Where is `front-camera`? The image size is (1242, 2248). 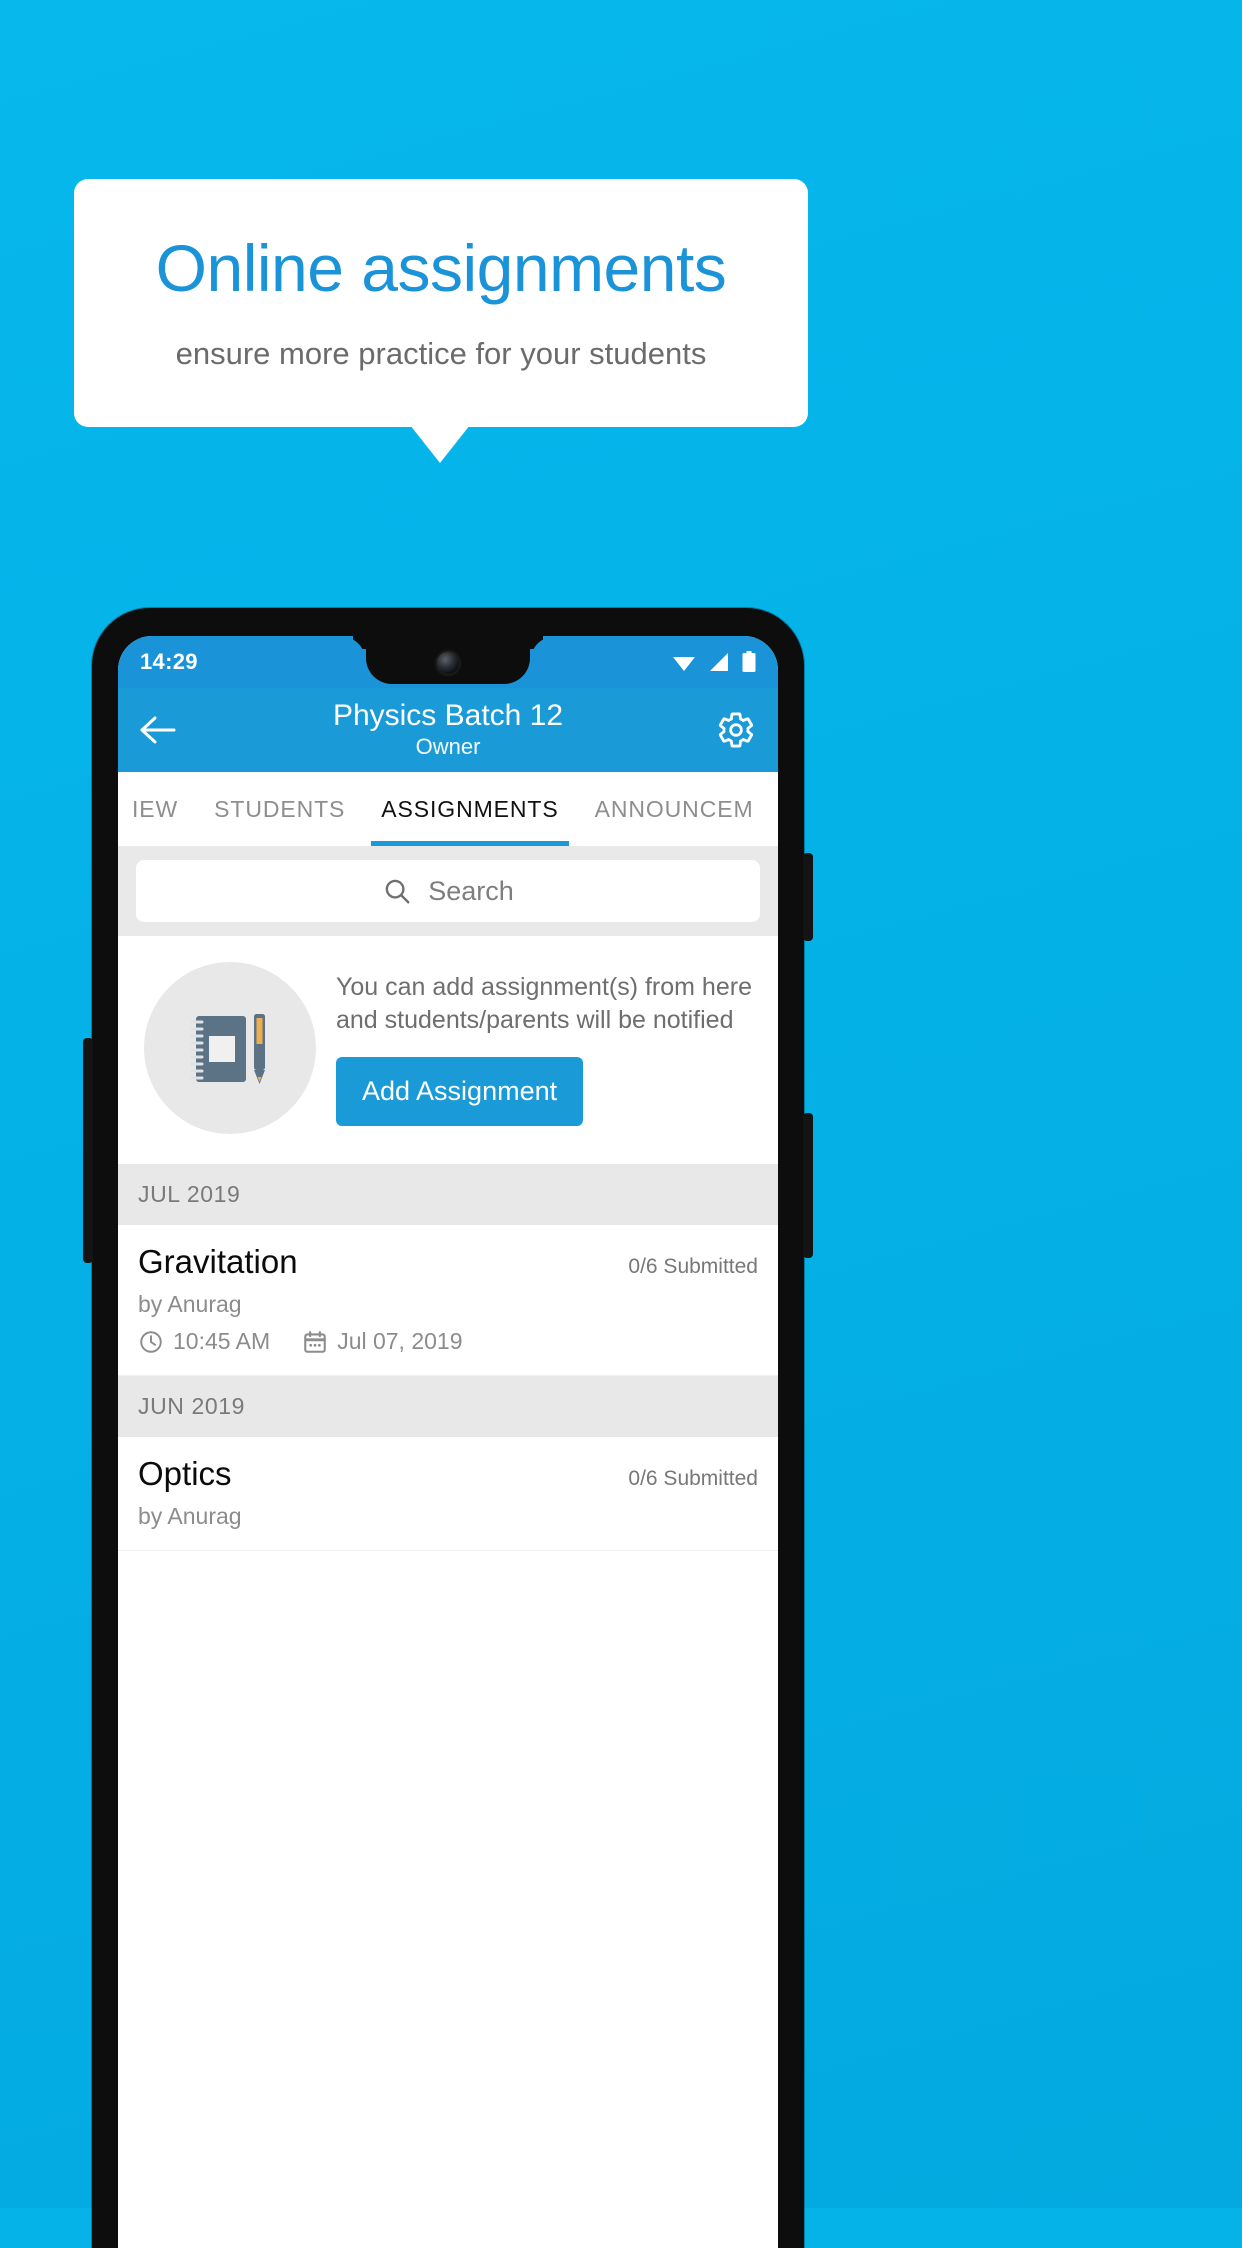 front-camera is located at coordinates (448, 663).